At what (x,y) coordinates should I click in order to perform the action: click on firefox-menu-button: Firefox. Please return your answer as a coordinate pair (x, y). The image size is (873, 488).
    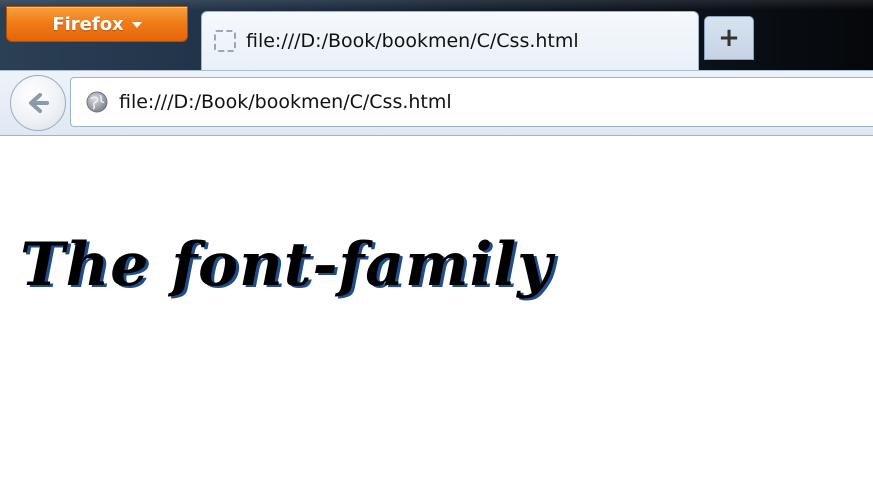
    Looking at the image, I should click on (97, 24).